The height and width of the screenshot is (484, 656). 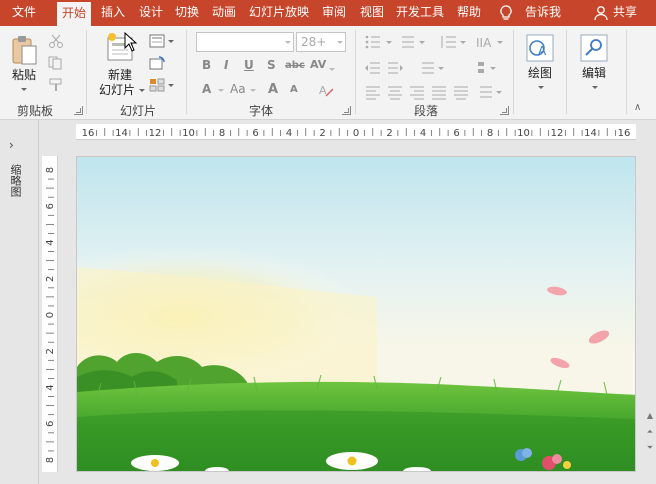 What do you see at coordinates (19, 302) in the screenshot?
I see `thumbnail-pane: › 缩略图` at bounding box center [19, 302].